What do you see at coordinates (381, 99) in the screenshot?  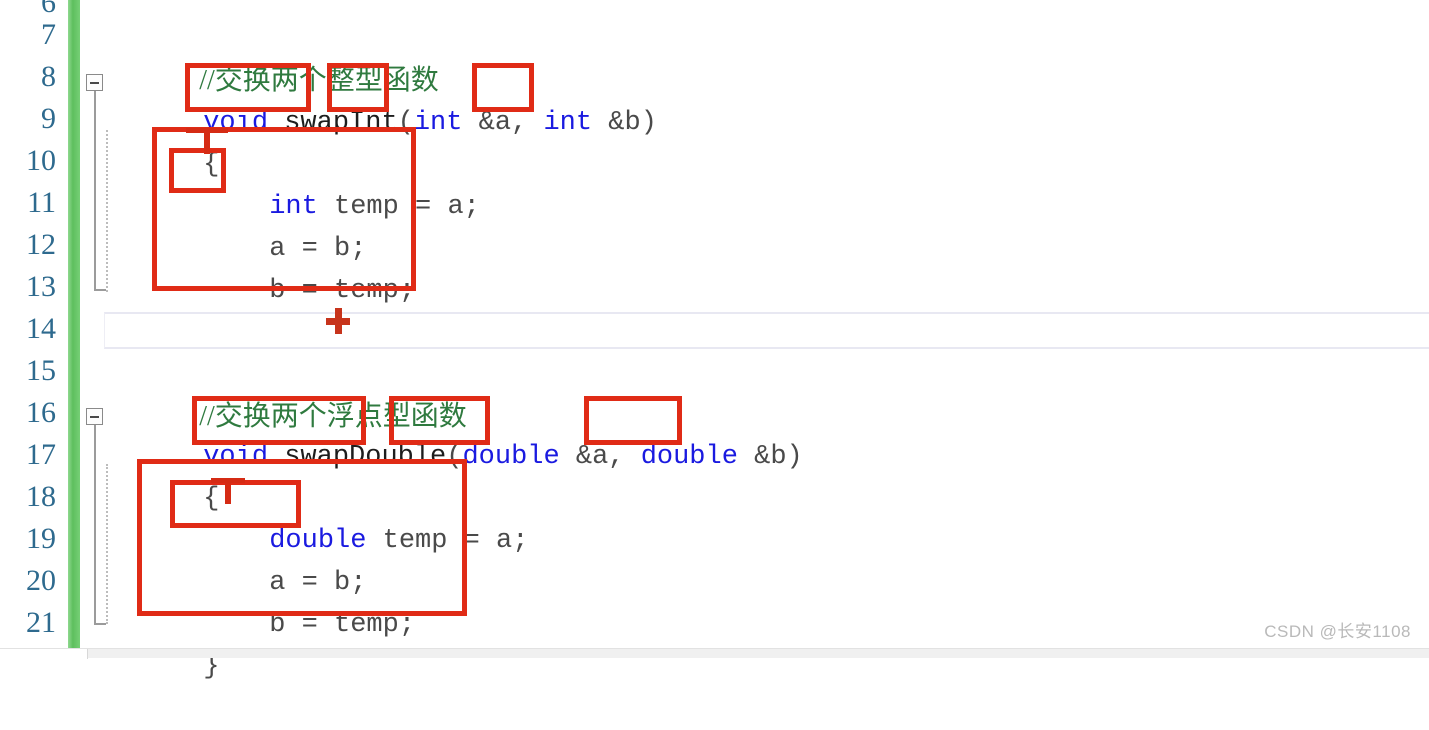 I see `code-line-8: void swapInt(int &a, int &b)` at bounding box center [381, 99].